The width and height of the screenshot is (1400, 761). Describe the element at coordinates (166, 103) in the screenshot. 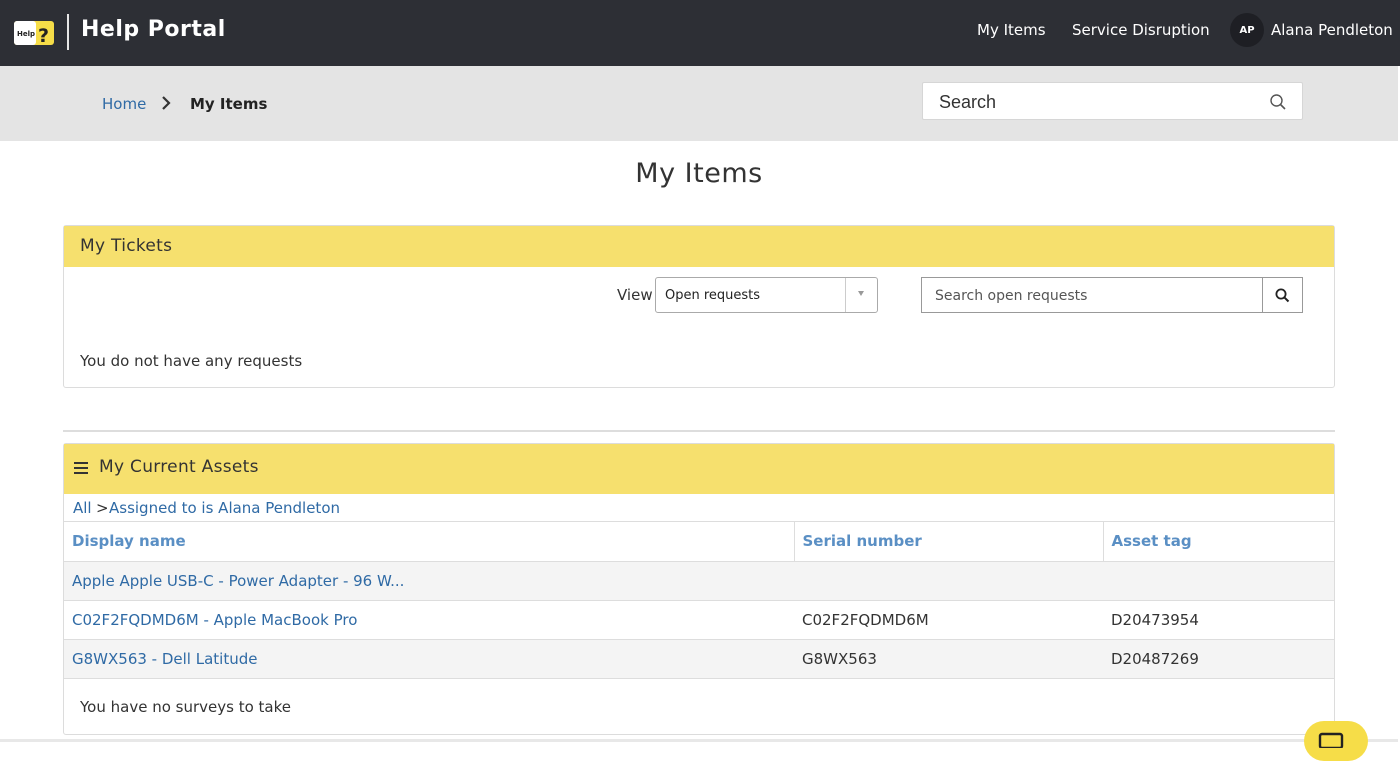

I see `chevron-right-icon` at that location.